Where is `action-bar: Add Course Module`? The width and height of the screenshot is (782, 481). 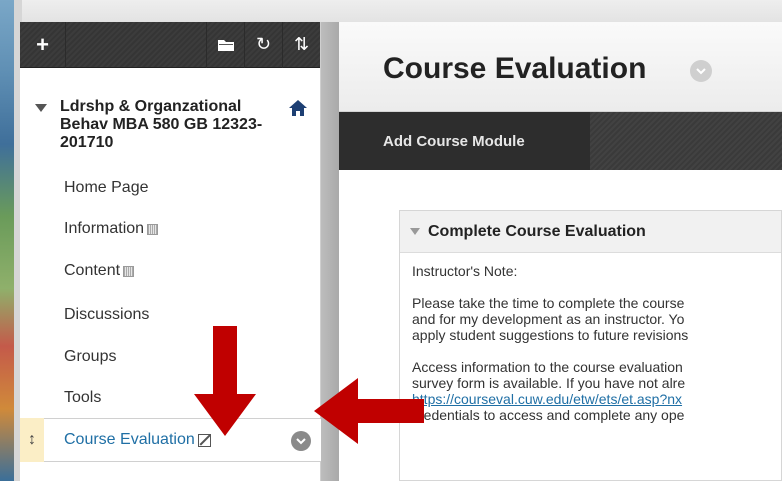 action-bar: Add Course Module is located at coordinates (560, 141).